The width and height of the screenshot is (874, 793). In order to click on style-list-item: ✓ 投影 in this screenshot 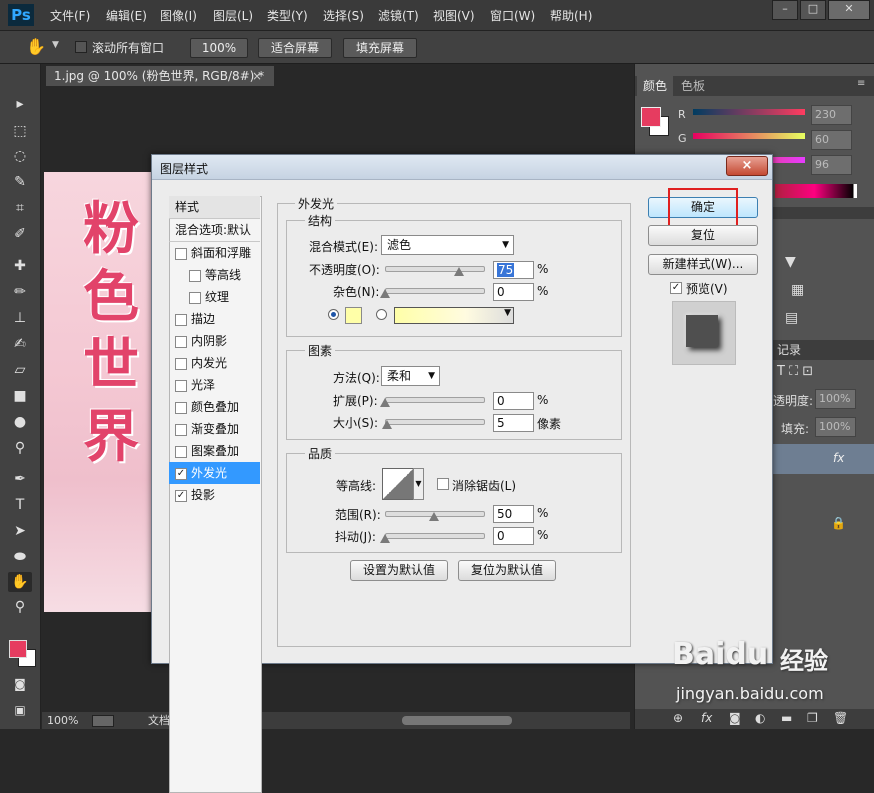, I will do `click(214, 495)`.